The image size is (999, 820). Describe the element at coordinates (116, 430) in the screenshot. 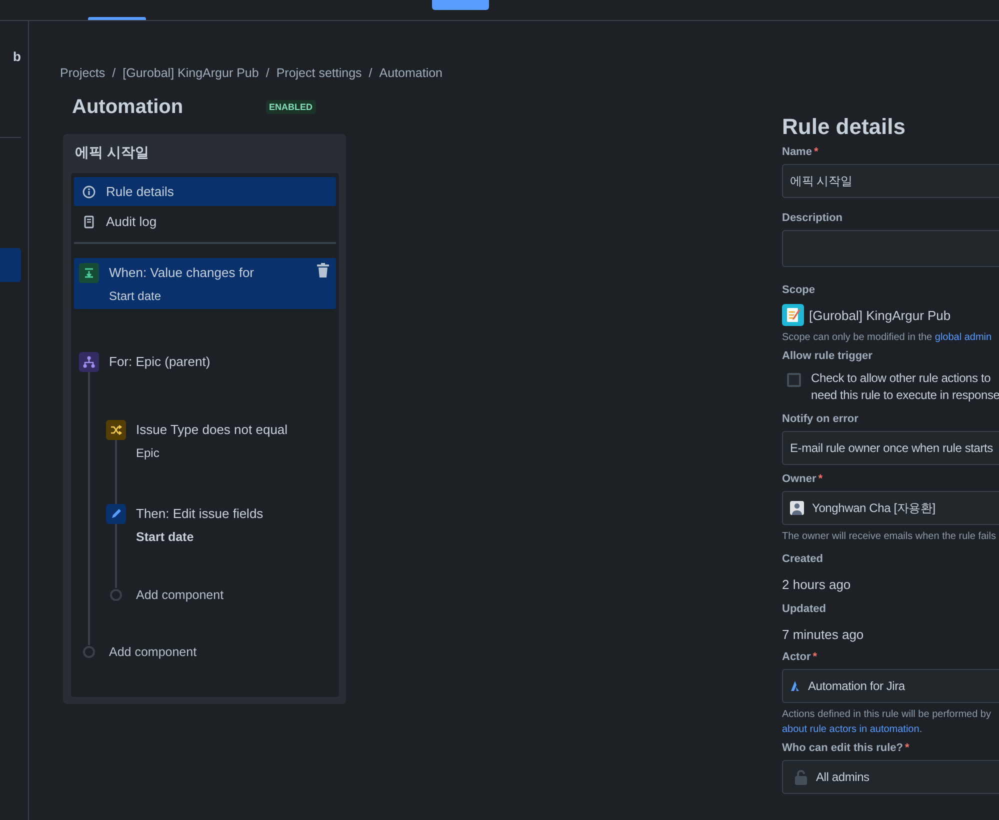

I see `shuffle-icon` at that location.